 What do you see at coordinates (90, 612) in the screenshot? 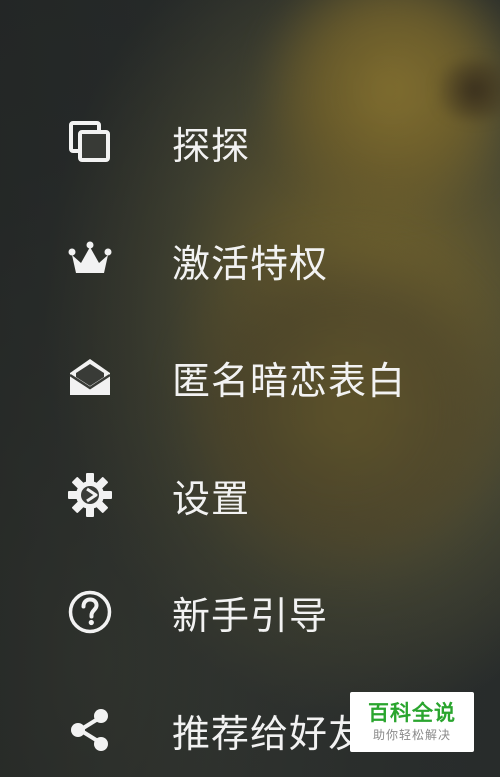
I see `question-circle-icon` at bounding box center [90, 612].